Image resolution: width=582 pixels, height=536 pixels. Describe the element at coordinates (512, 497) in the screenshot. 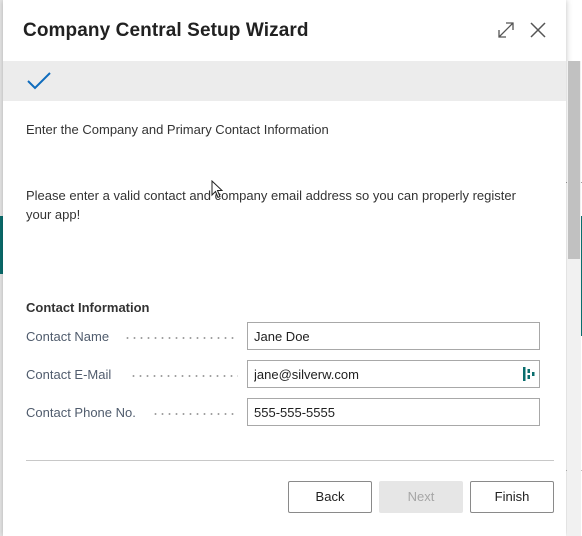

I see `finish-button: Finish` at that location.